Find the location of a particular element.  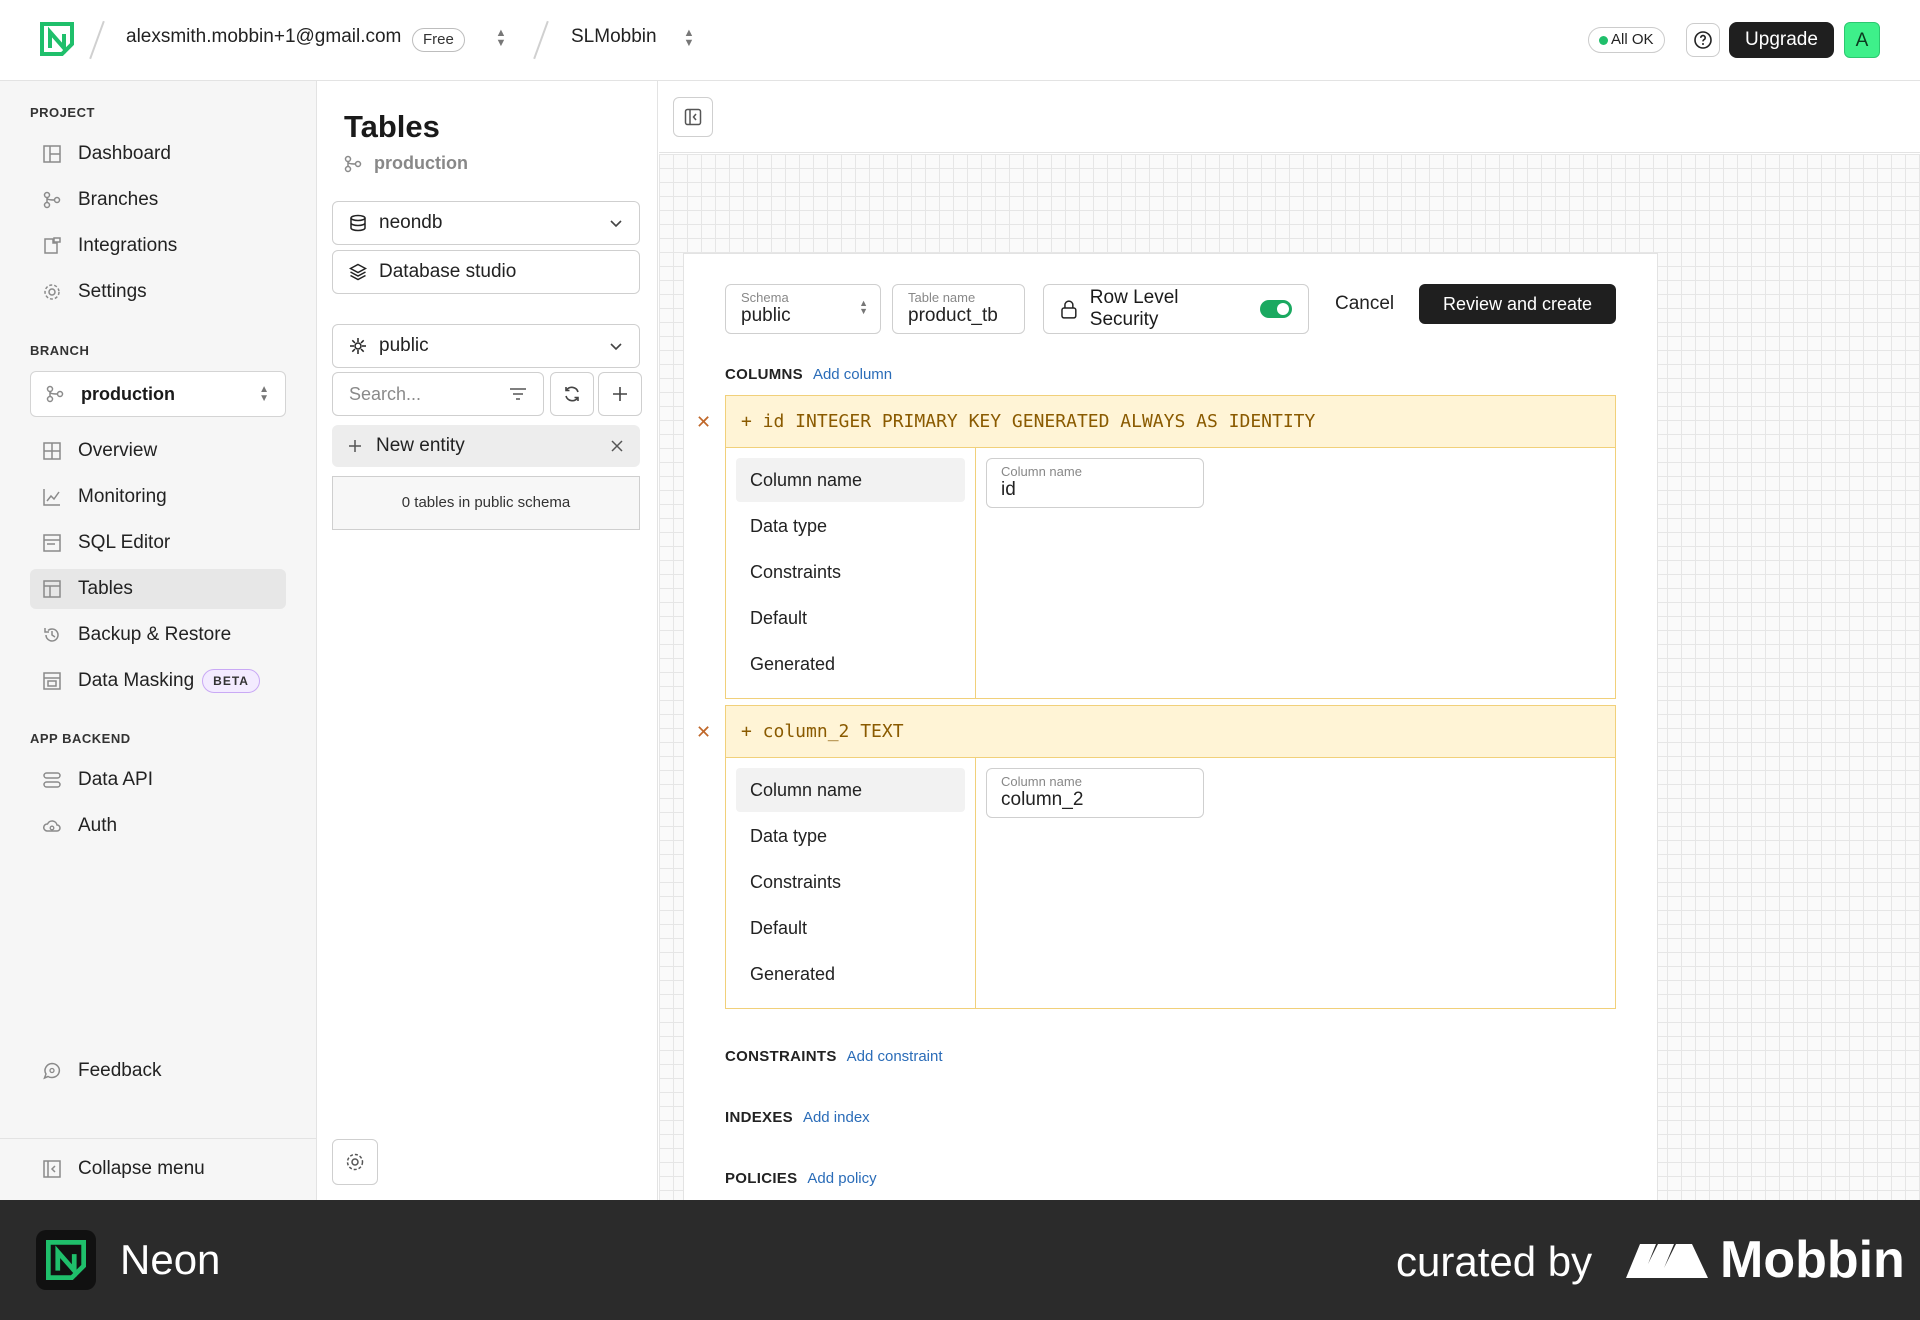

sidebar-item-data-masking: Data Masking BETA is located at coordinates (158, 681).